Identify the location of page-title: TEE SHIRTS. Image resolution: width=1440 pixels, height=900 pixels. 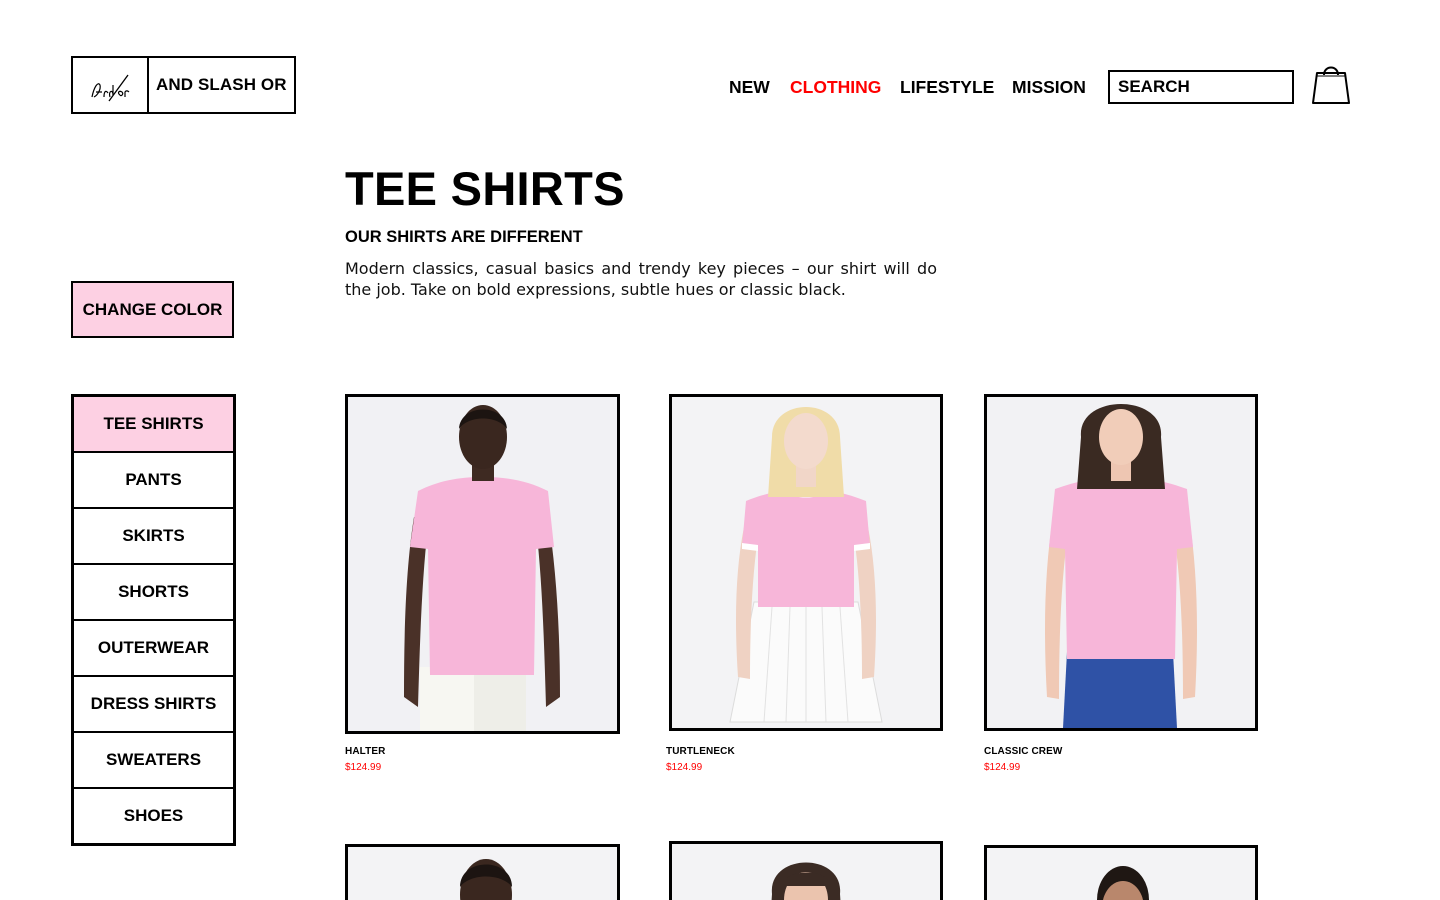
(485, 188).